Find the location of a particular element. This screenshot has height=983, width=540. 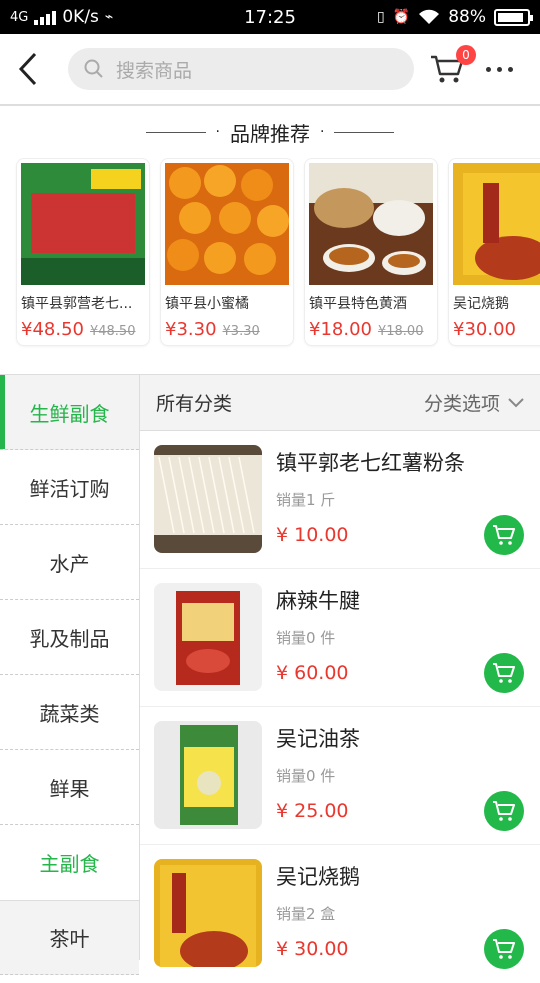

alarm-icon: ⏰ is located at coordinates (401, 17).